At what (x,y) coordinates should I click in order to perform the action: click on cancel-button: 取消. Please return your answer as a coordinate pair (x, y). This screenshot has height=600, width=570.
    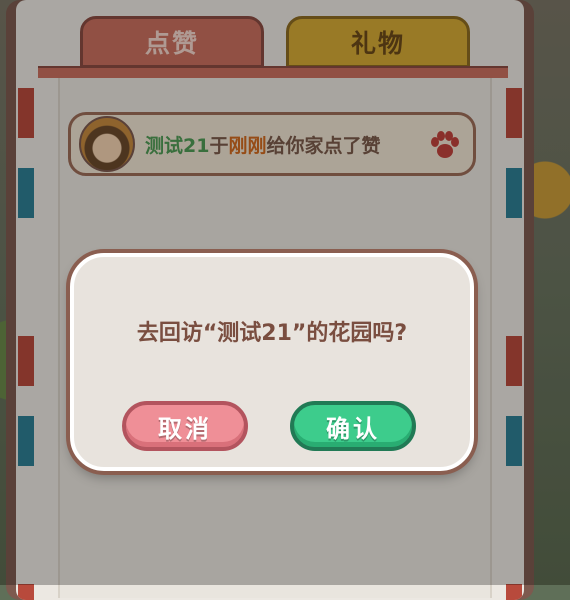
    Looking at the image, I should click on (185, 426).